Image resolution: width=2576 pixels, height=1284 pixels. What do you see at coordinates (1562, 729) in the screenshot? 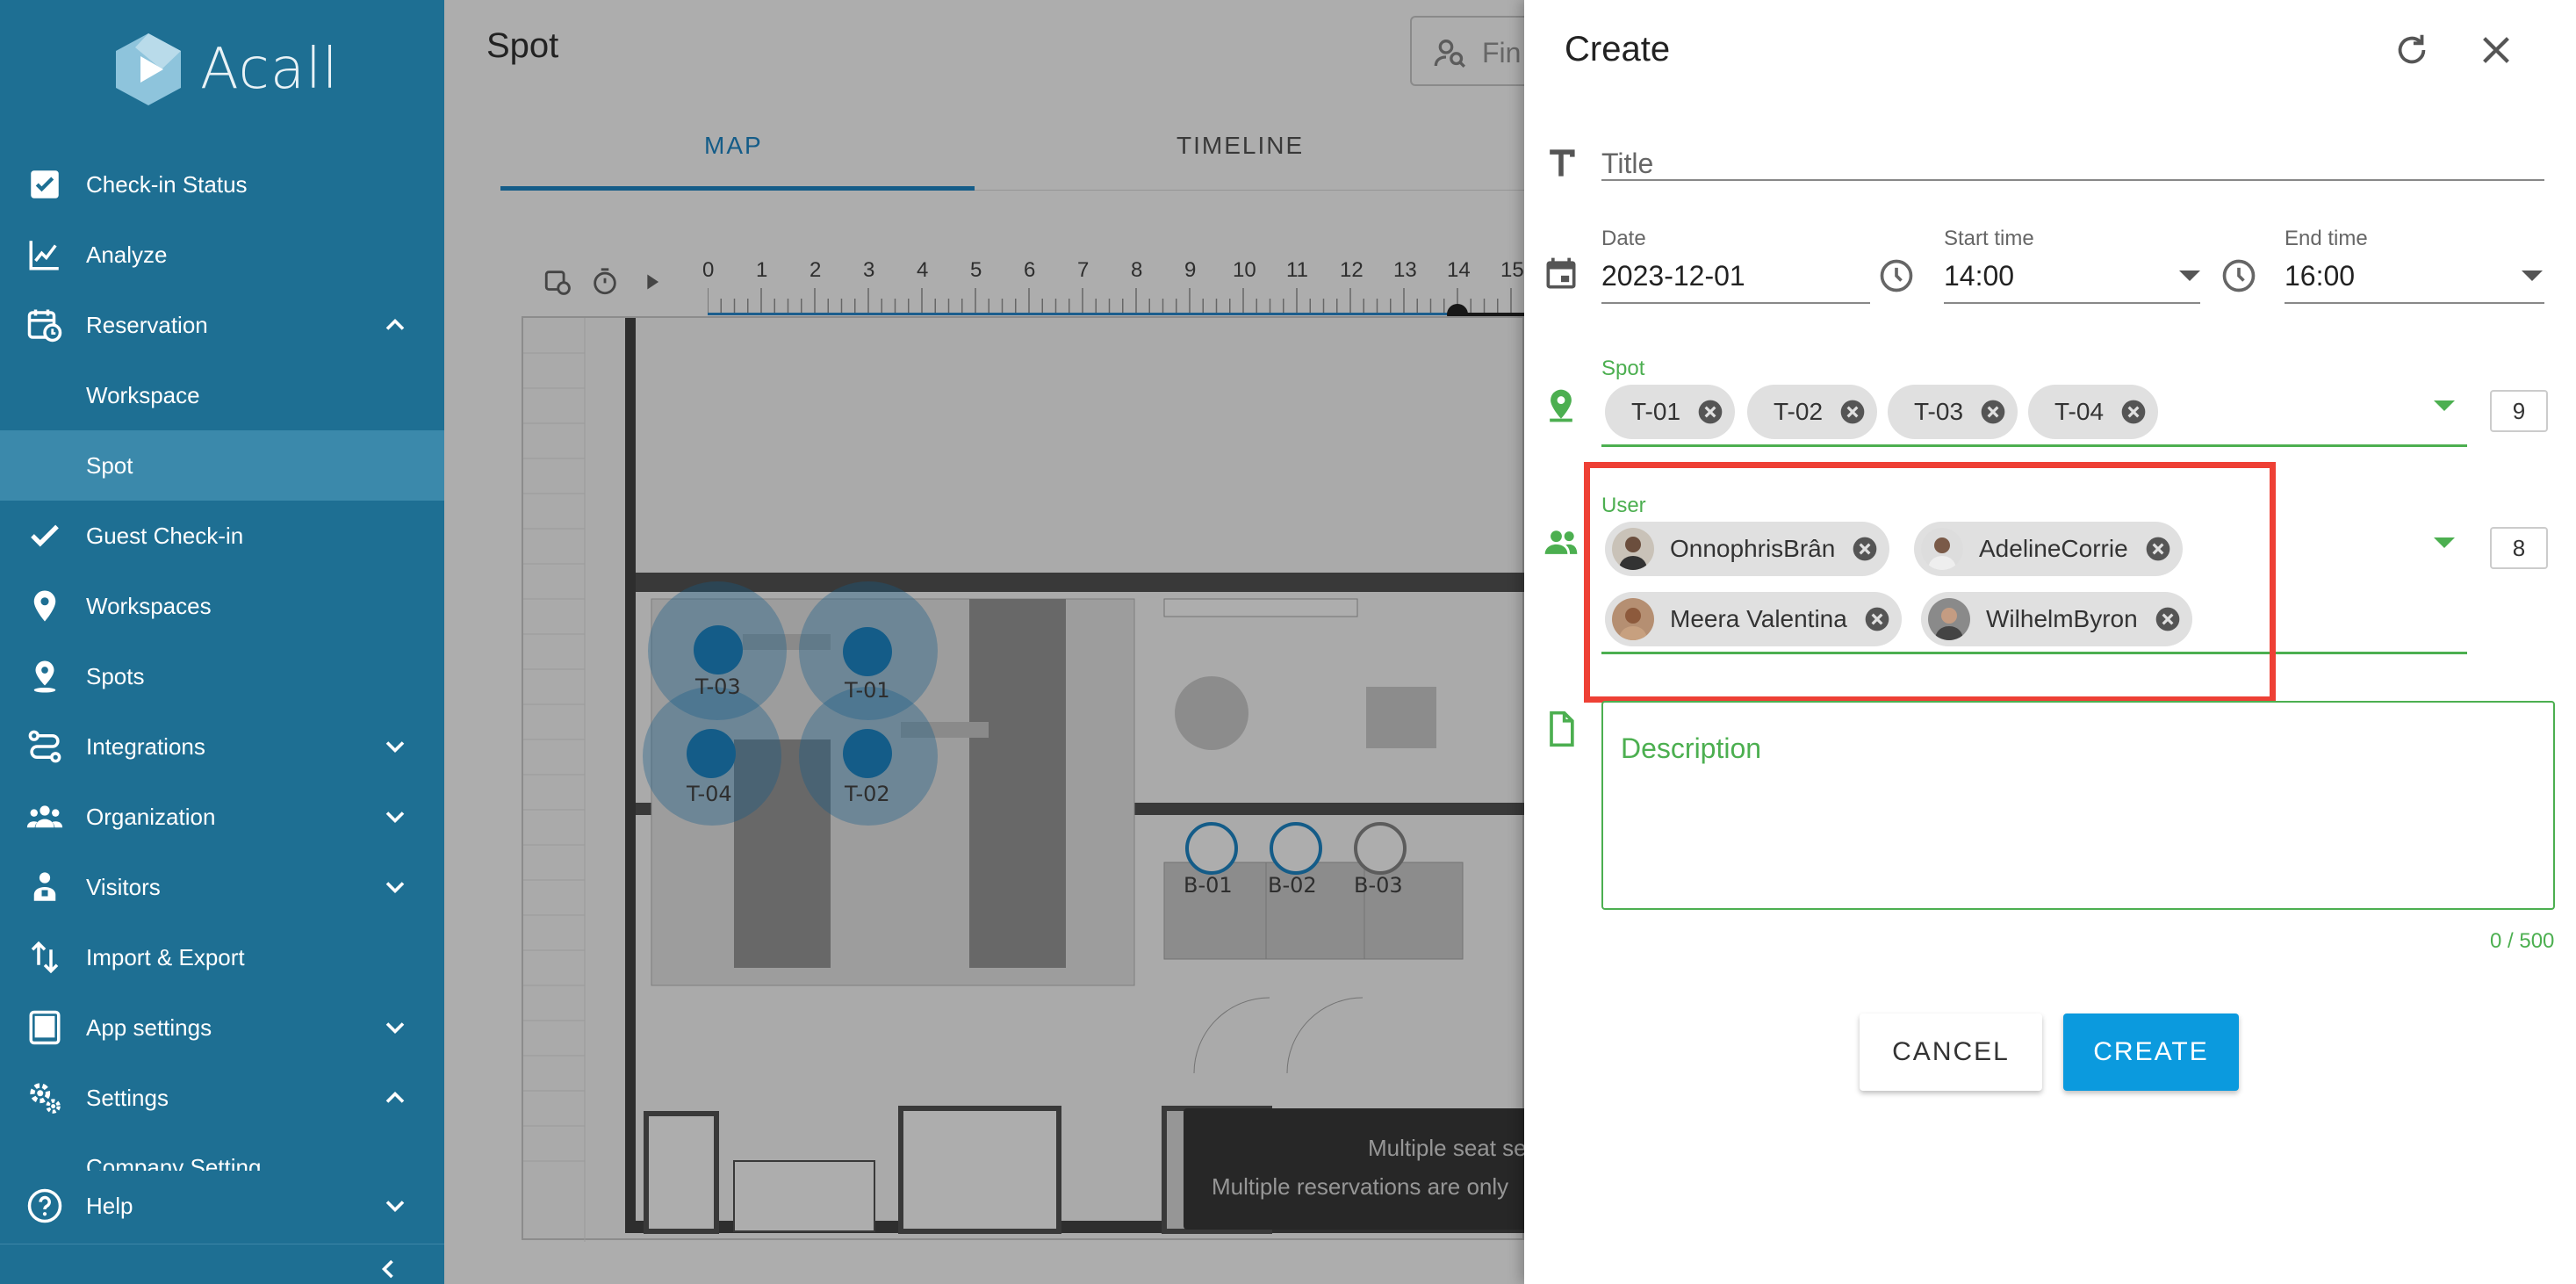
I see `document-icon` at bounding box center [1562, 729].